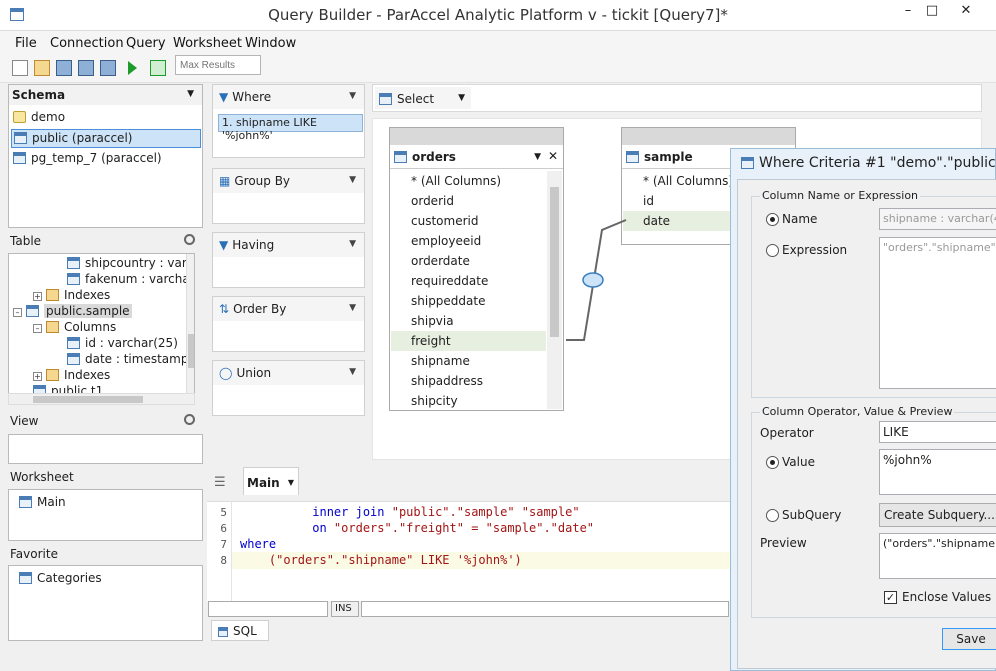  What do you see at coordinates (385, 99) in the screenshot?
I see `select-icon` at bounding box center [385, 99].